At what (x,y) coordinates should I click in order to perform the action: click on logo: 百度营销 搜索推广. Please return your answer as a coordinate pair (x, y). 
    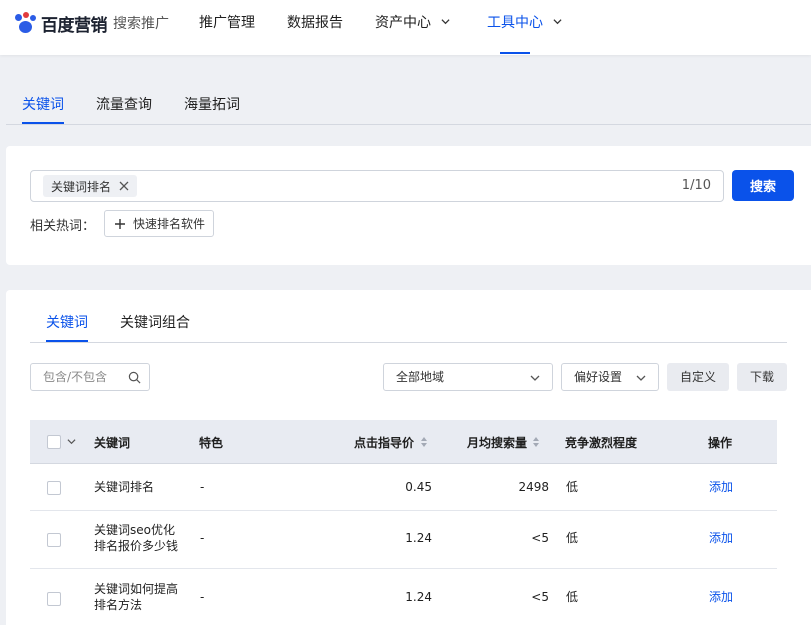
    Looking at the image, I should click on (91, 23).